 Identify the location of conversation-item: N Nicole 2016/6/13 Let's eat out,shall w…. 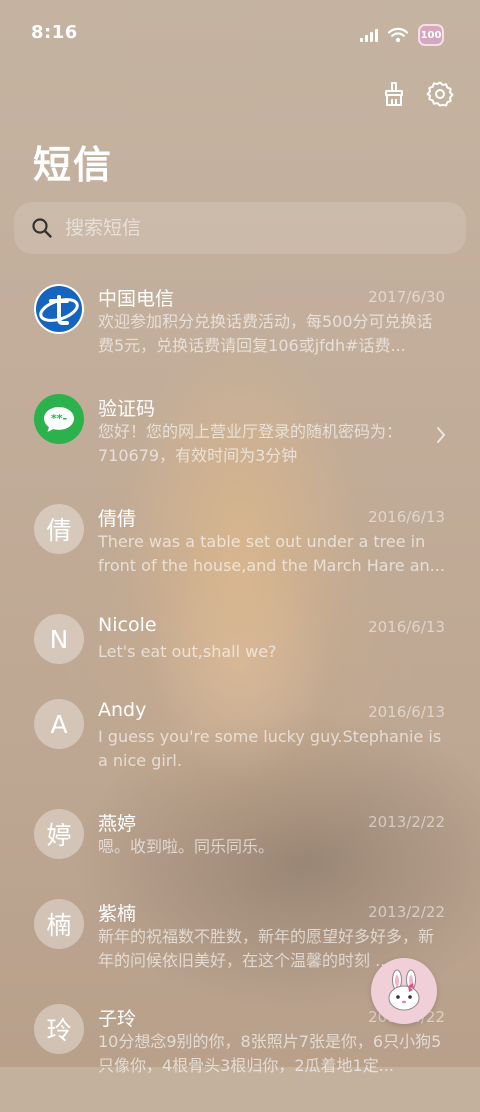
(240, 654).